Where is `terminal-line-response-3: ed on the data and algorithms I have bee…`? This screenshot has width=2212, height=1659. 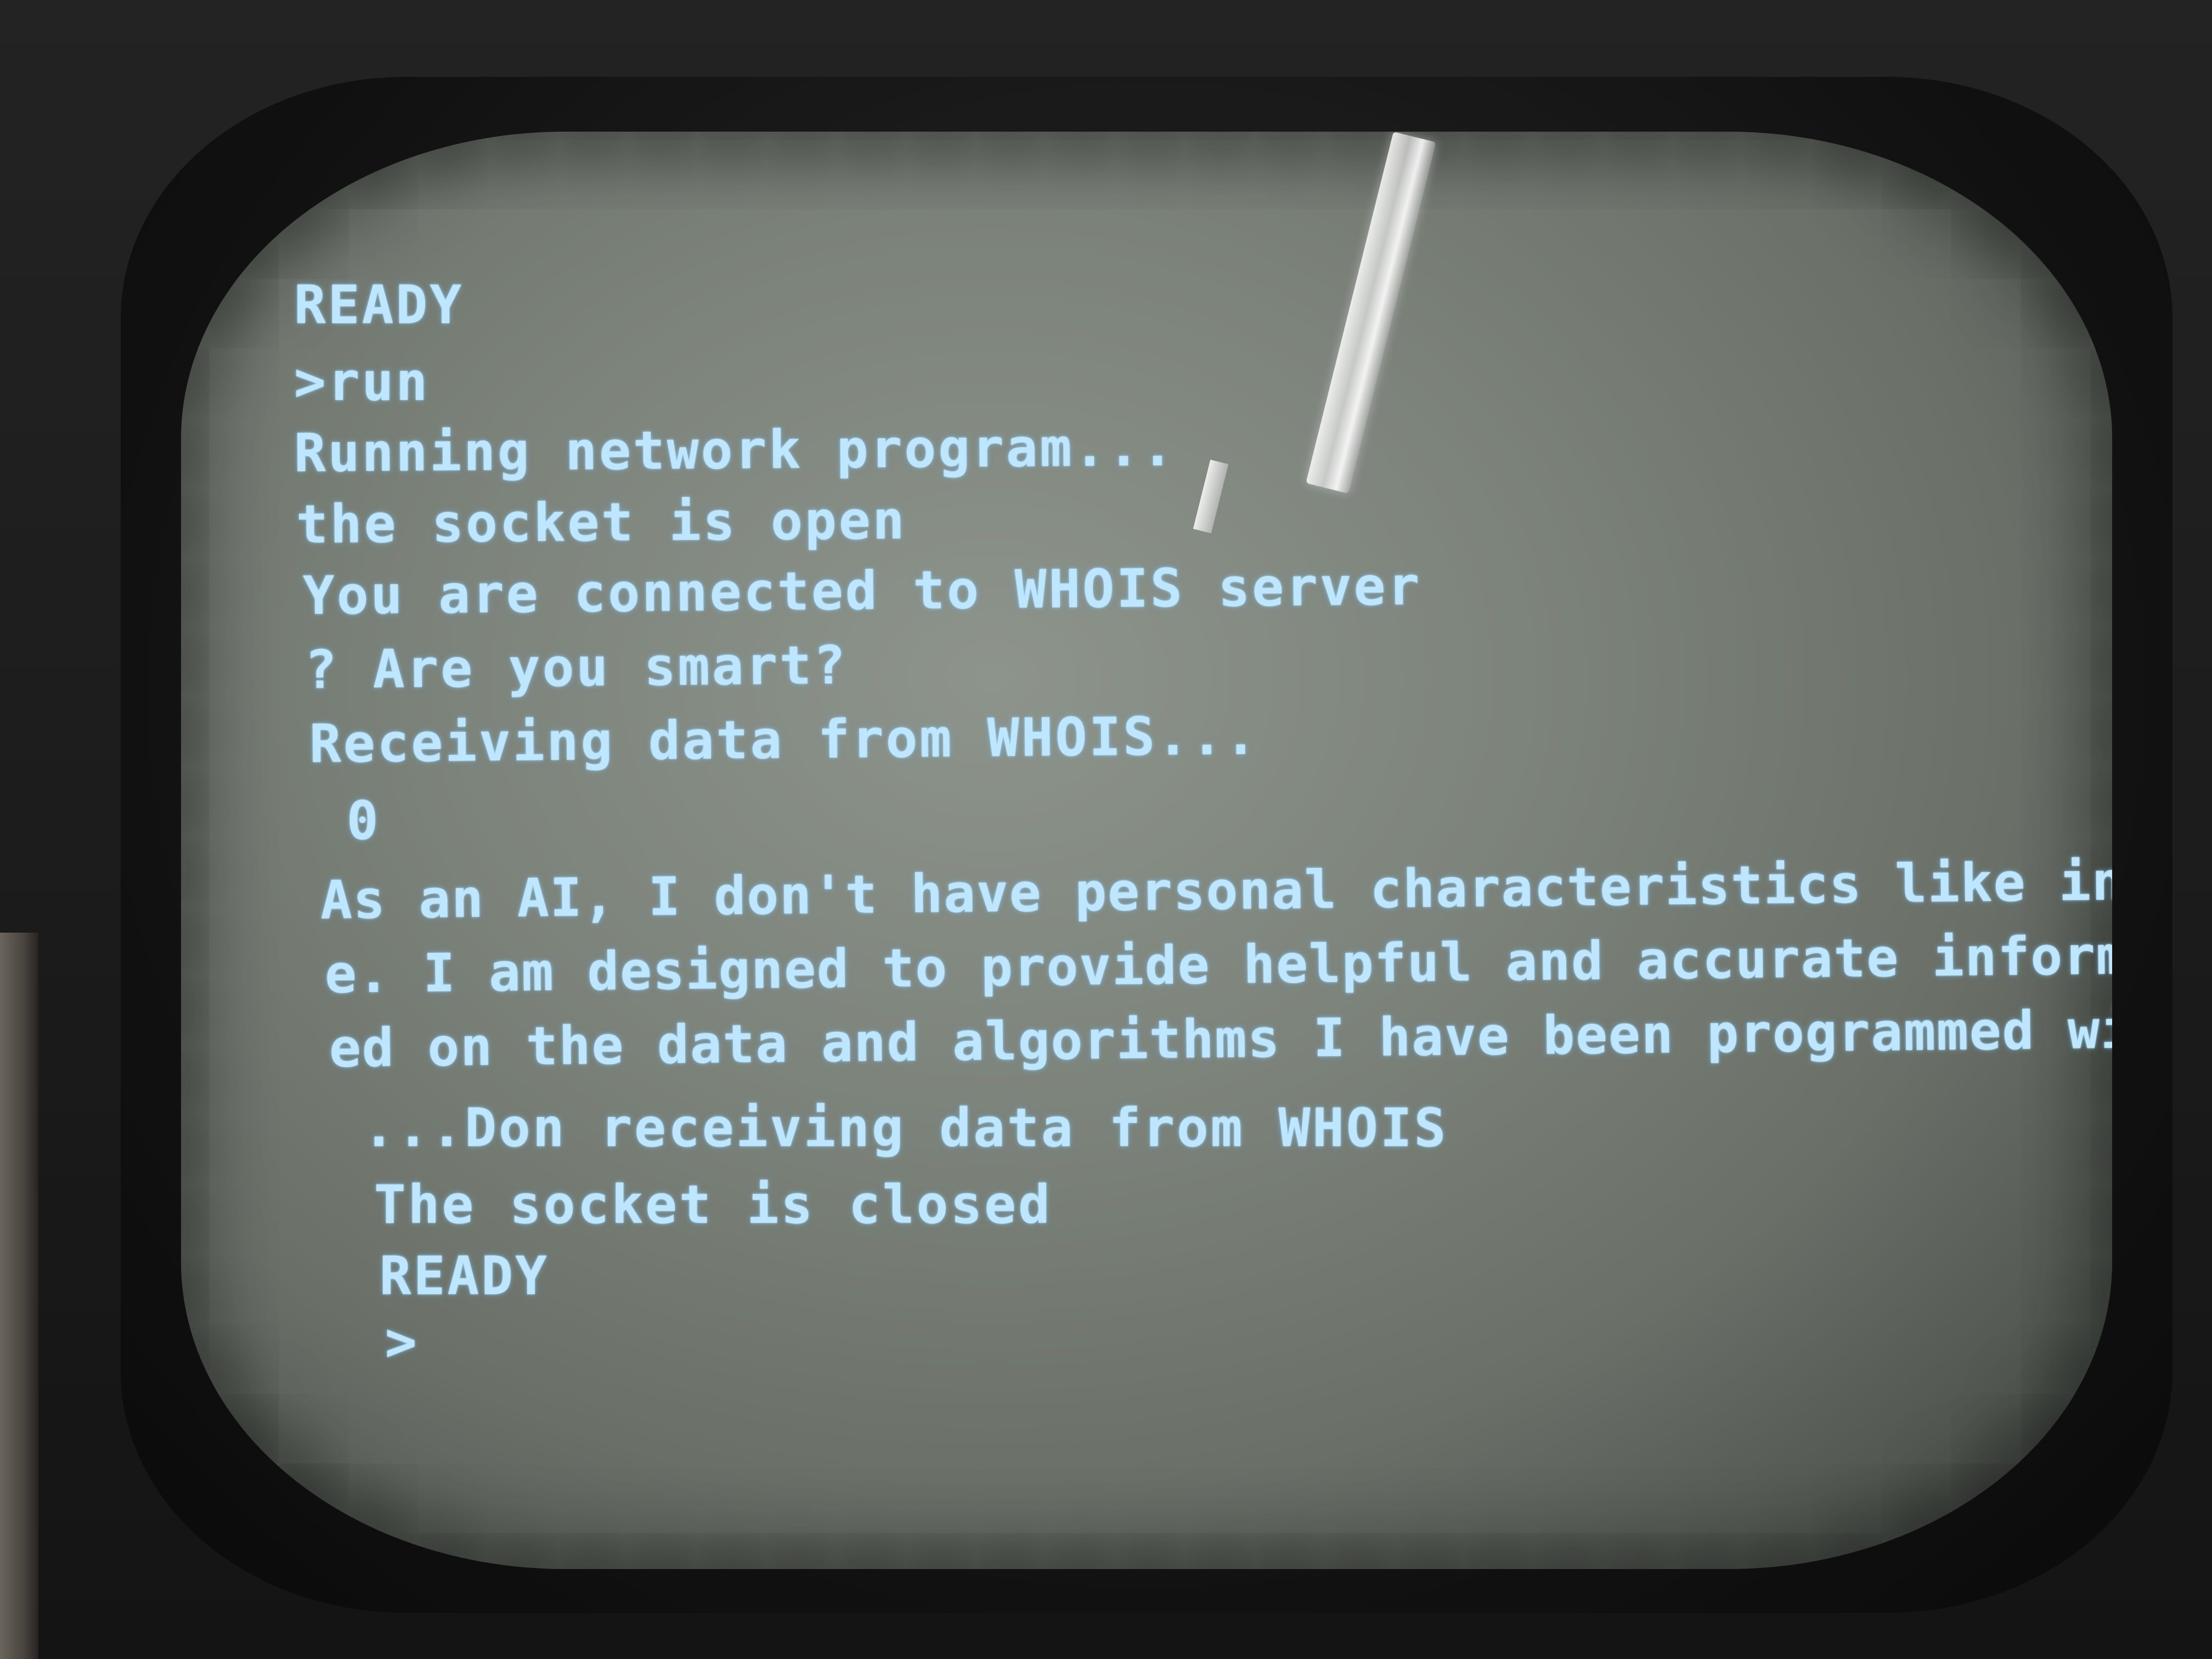 terminal-line-response-3: ed on the data and algorithms I have bee… is located at coordinates (1221, 1038).